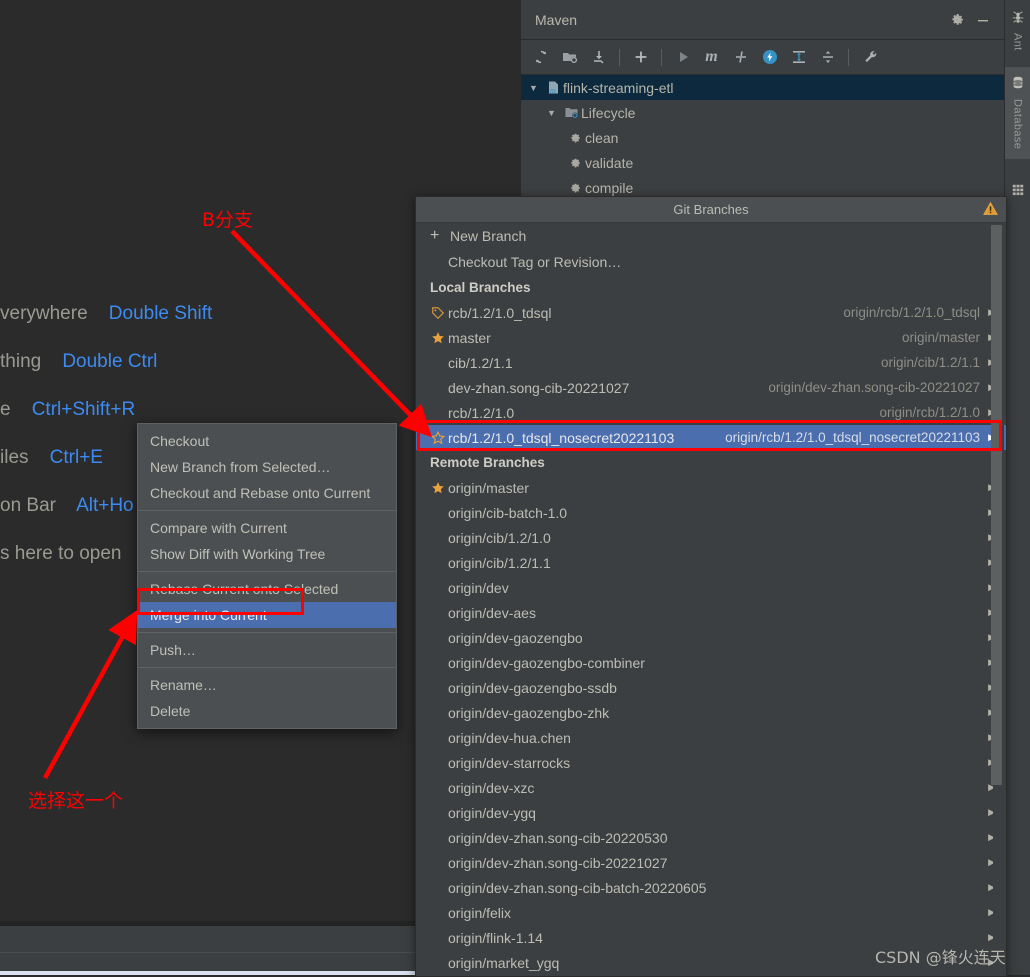 Image resolution: width=1030 pixels, height=977 pixels. Describe the element at coordinates (1017, 113) in the screenshot. I see `tool-tab-database: Database` at that location.